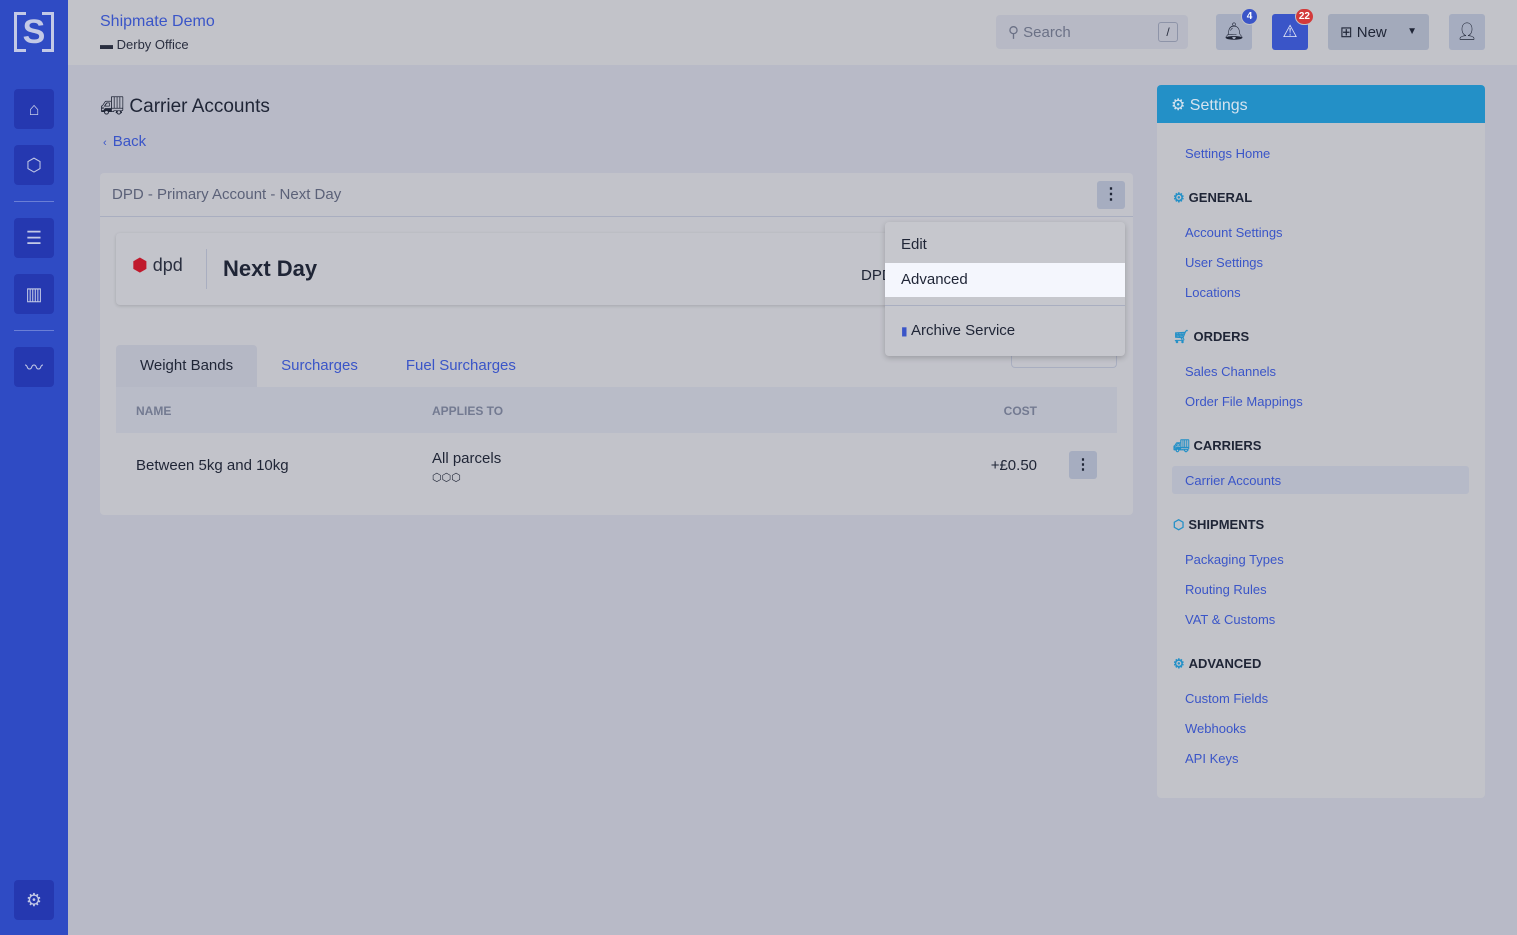 The height and width of the screenshot is (935, 1517). Describe the element at coordinates (1244, 401) in the screenshot. I see `link-order-file-mappings: Order File Mappings` at that location.